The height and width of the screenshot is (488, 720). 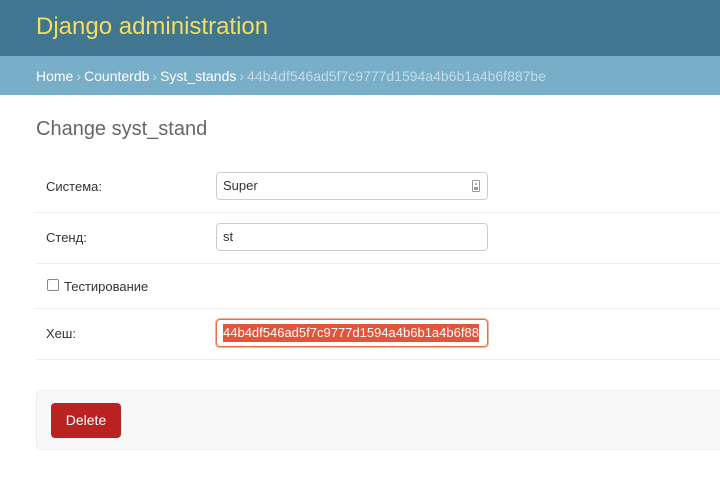 I want to click on stend-field: st, so click(x=352, y=237).